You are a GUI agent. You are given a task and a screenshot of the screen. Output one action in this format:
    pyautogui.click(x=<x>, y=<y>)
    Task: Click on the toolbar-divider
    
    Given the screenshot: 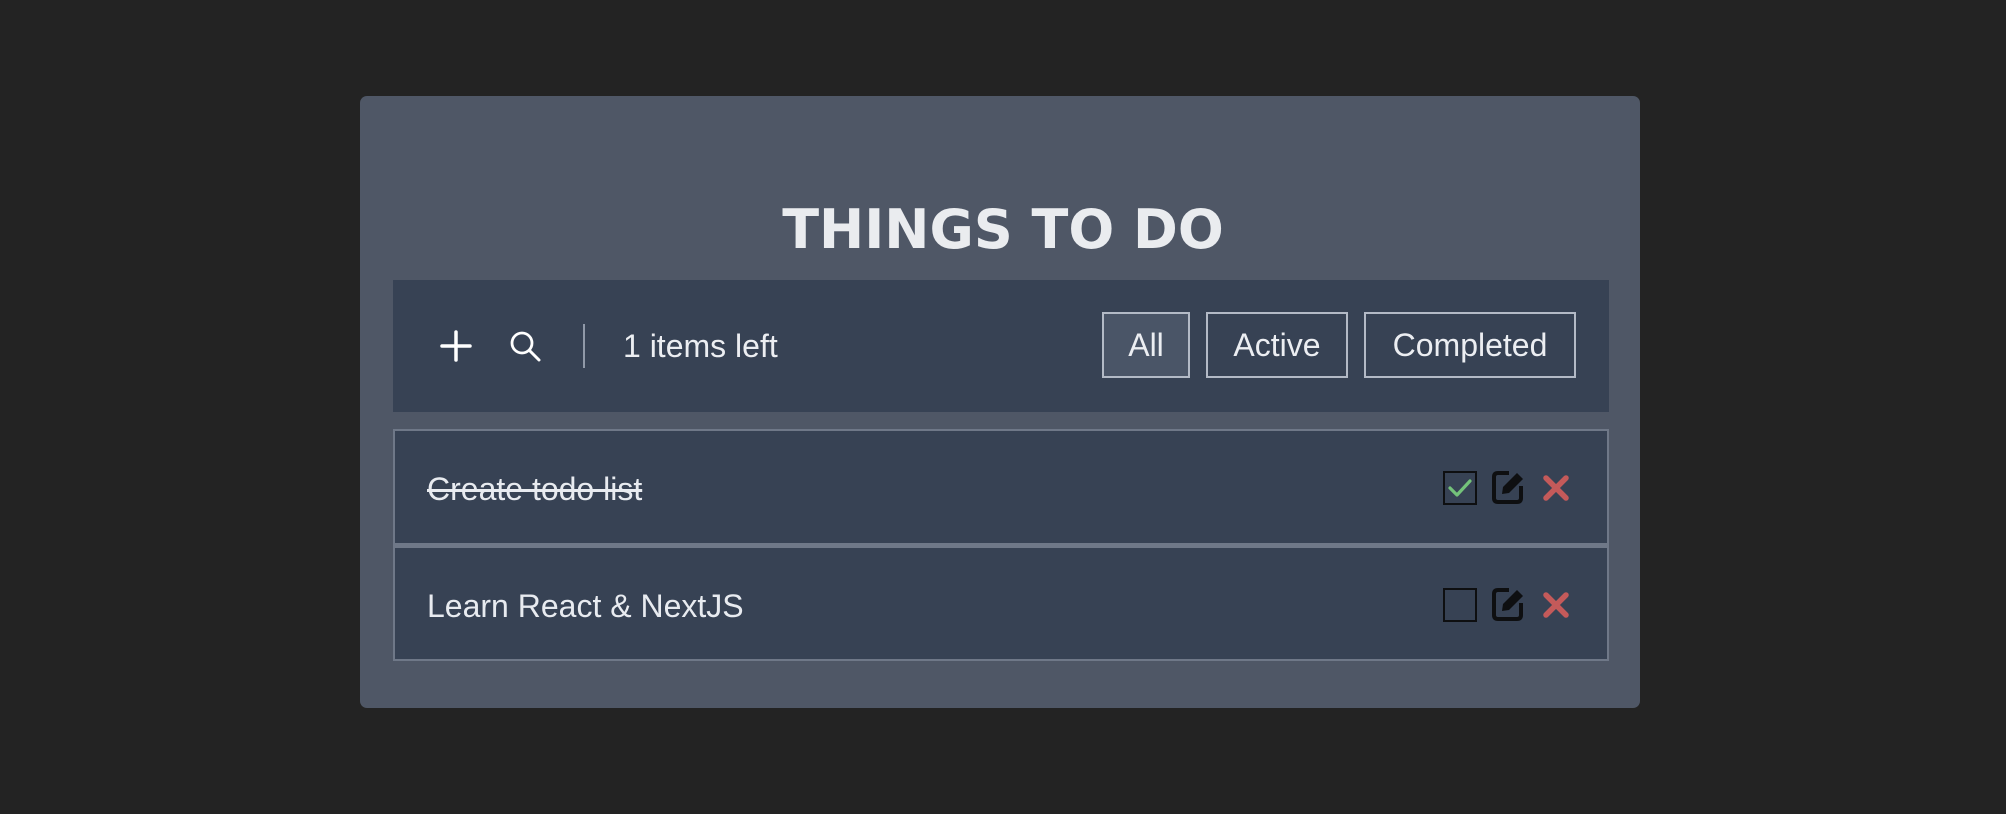 What is the action you would take?
    pyautogui.click(x=584, y=346)
    